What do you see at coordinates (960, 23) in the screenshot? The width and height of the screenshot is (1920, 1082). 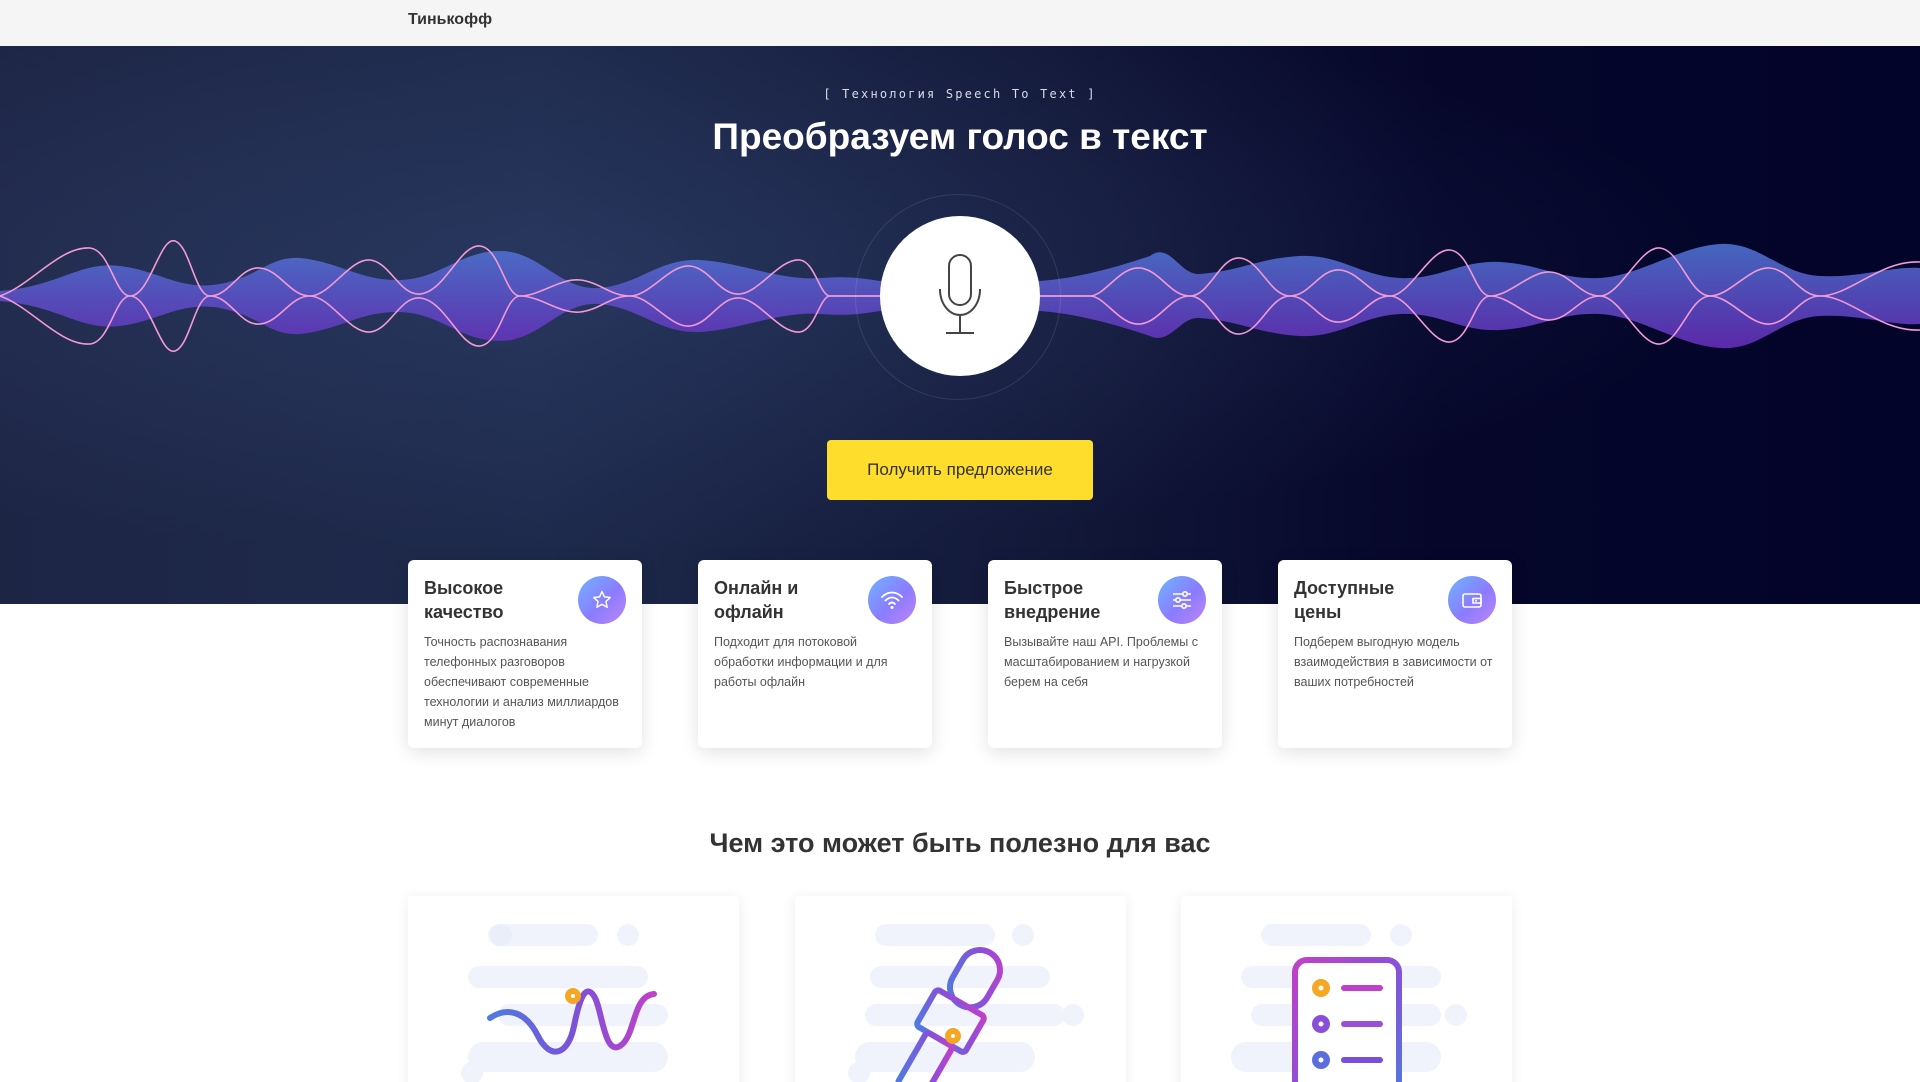 I see `top-bar: Тинькофф` at bounding box center [960, 23].